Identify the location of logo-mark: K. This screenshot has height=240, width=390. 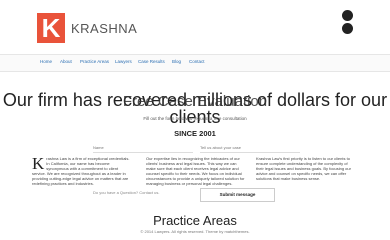
(51, 28).